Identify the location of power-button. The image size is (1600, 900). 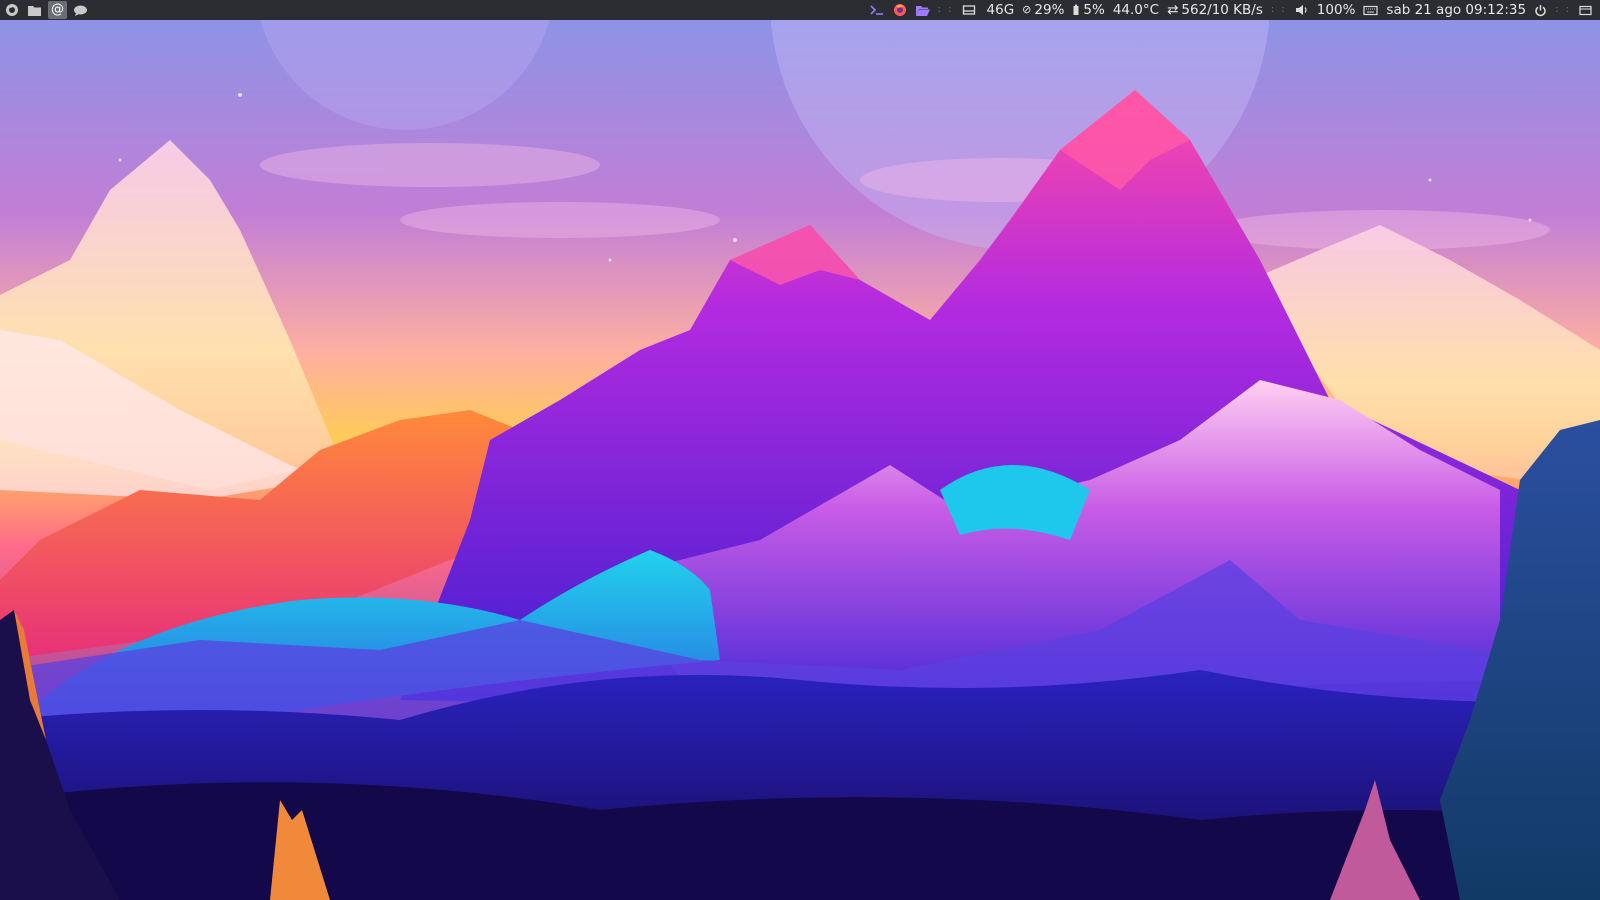
(1540, 10).